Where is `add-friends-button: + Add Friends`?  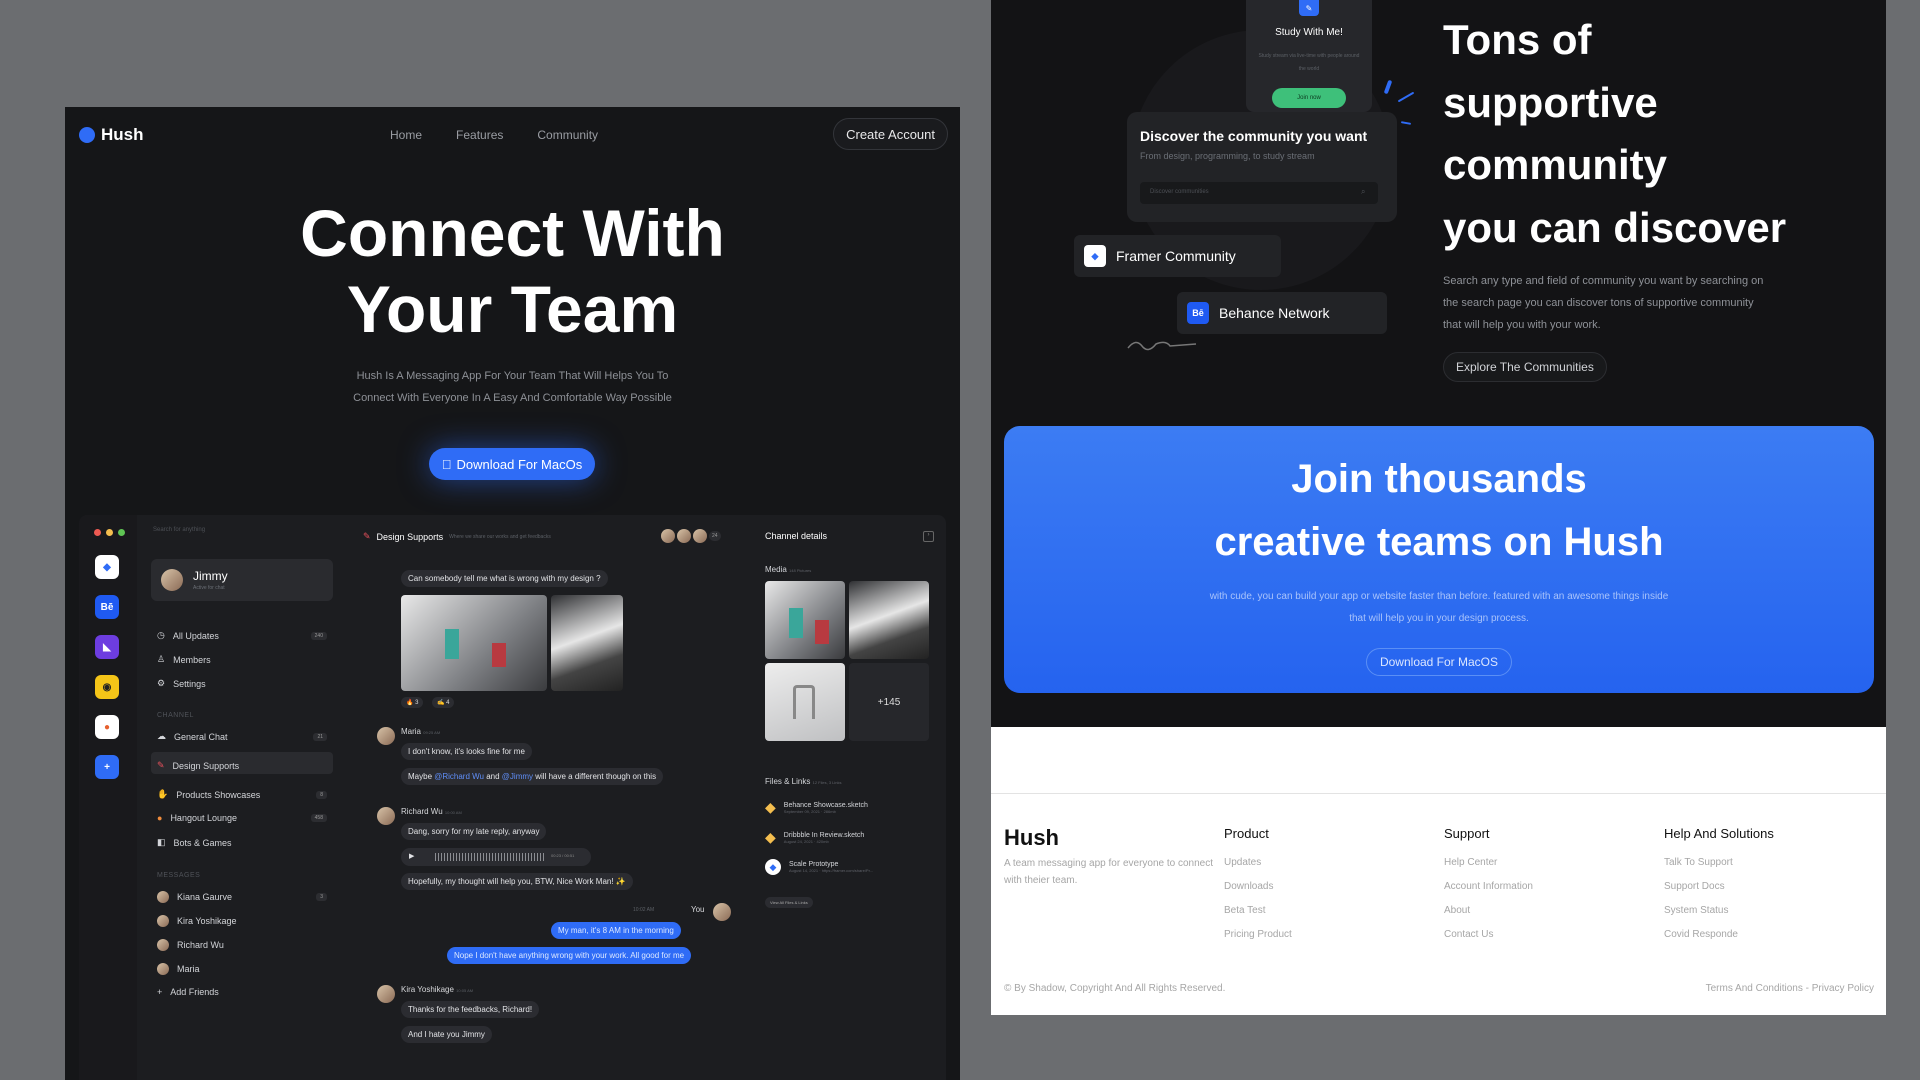
add-friends-button: + Add Friends is located at coordinates (242, 992).